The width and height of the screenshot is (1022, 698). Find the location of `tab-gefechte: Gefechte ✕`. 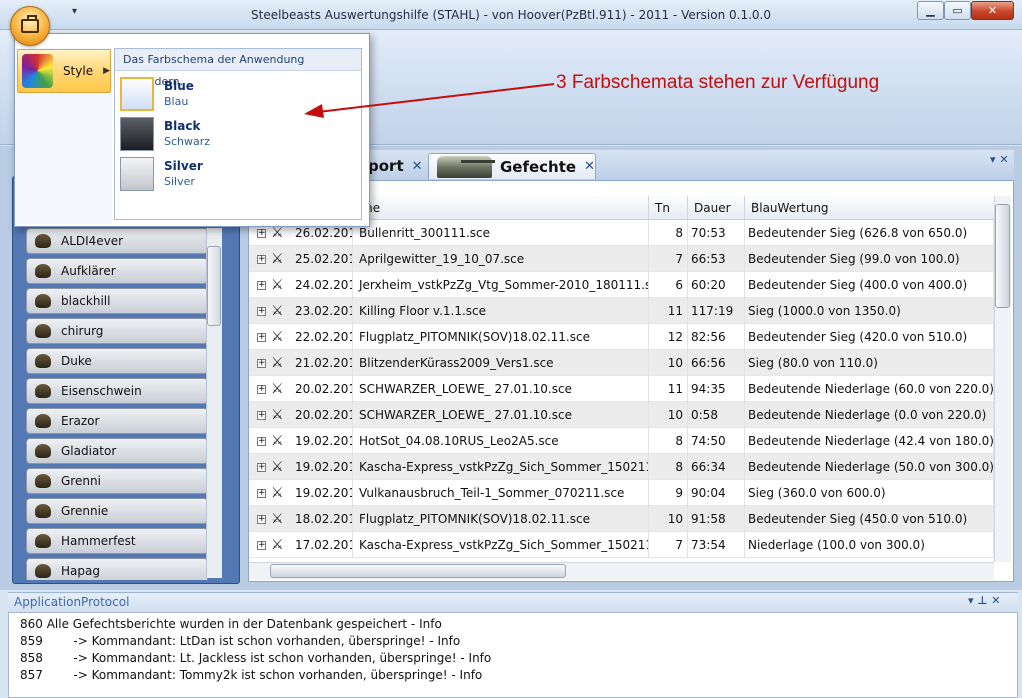

tab-gefechte: Gefechte ✕ is located at coordinates (512, 166).